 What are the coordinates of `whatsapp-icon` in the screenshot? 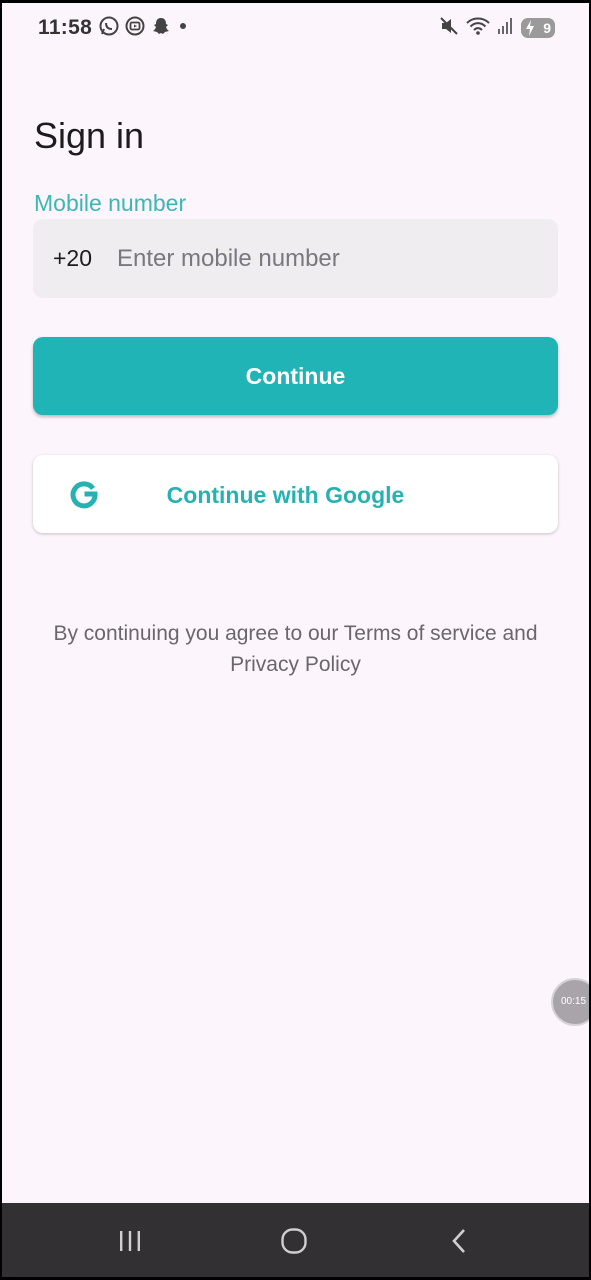 It's located at (109, 28).